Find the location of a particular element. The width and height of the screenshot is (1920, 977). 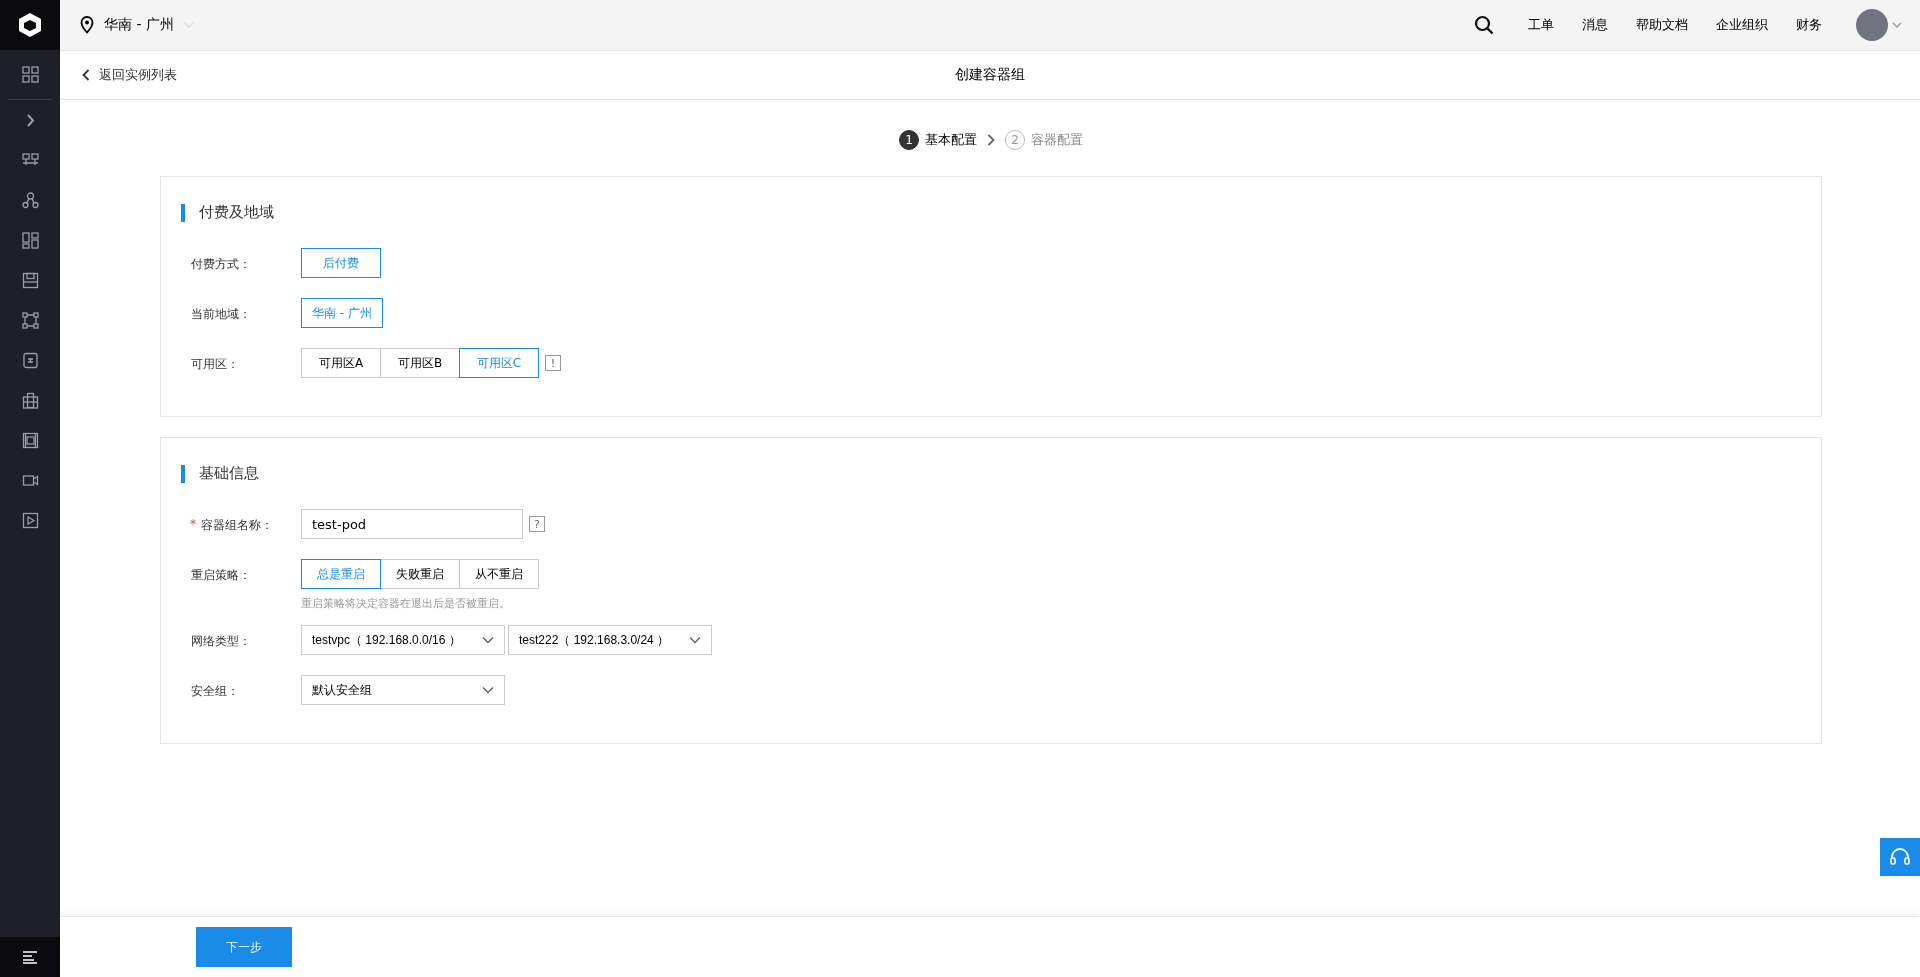

nodes-icon is located at coordinates (30, 200).